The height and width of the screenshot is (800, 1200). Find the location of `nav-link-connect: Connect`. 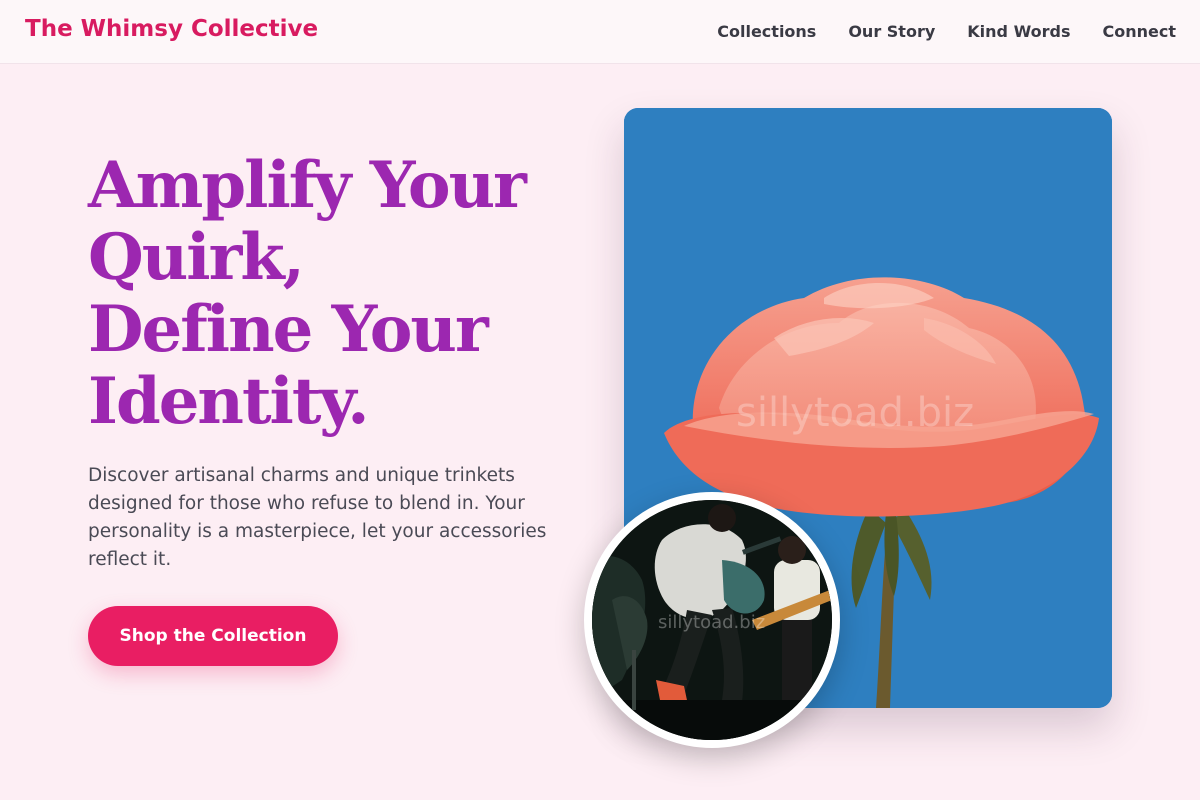

nav-link-connect: Connect is located at coordinates (1140, 31).